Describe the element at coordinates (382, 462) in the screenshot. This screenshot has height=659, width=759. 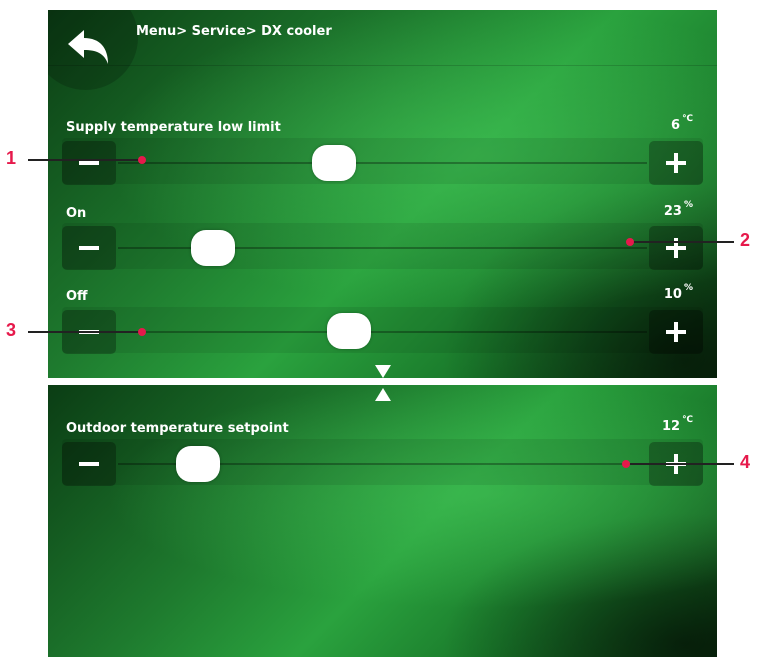
I see `slider-row-outdoor-temp-setpoint` at that location.